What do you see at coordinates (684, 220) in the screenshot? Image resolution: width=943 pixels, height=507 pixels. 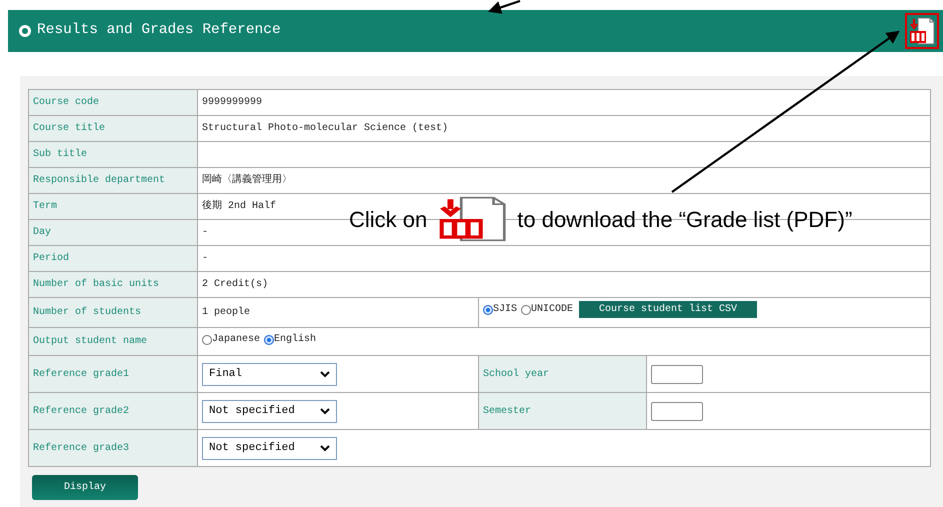 I see `callout-text: to download the “Grade list (PDF)”` at bounding box center [684, 220].